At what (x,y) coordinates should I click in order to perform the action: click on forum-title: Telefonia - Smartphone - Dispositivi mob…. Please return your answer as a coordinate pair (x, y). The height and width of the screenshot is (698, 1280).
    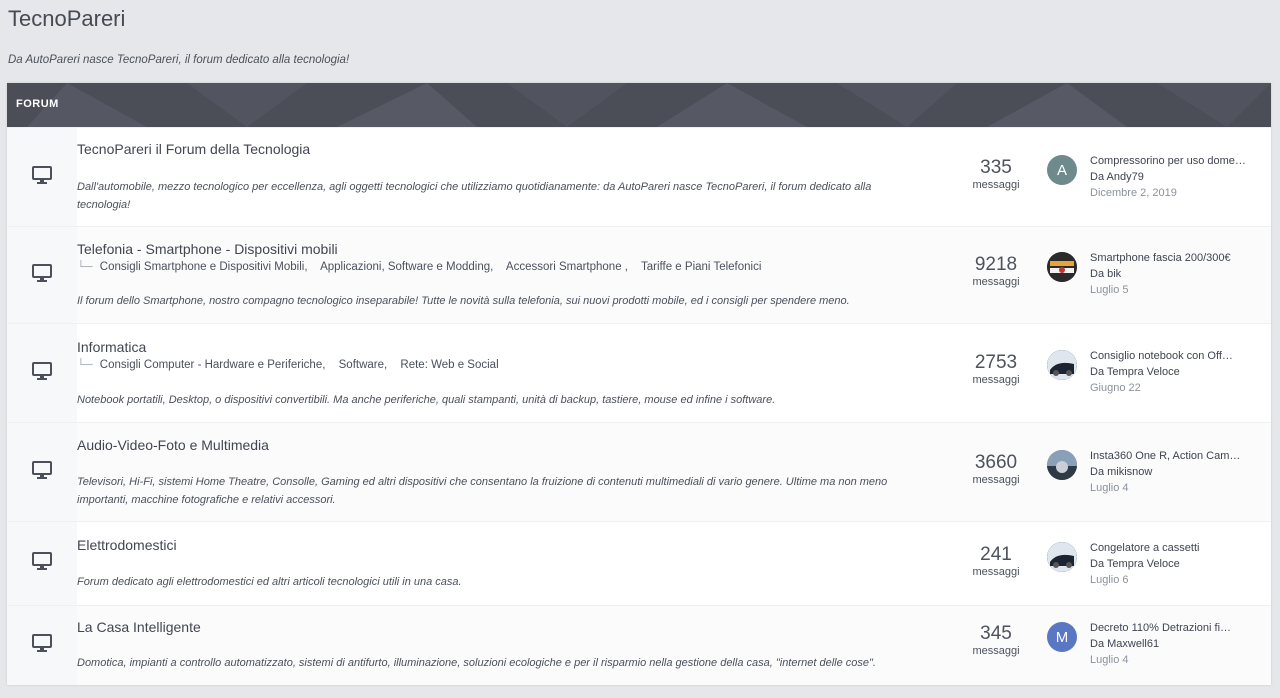
    Looking at the image, I should click on (207, 249).